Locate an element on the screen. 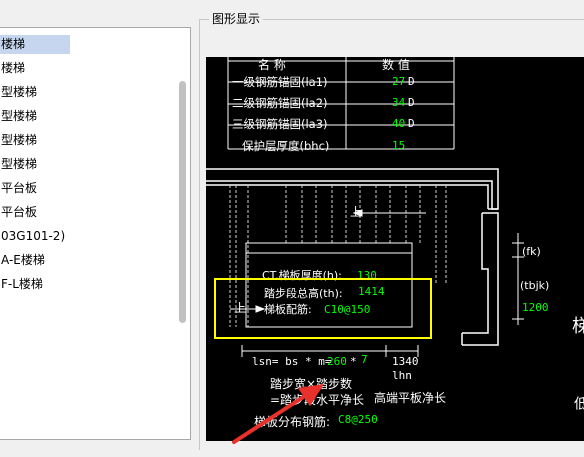  table-row-value: 40 is located at coordinates (398, 123).